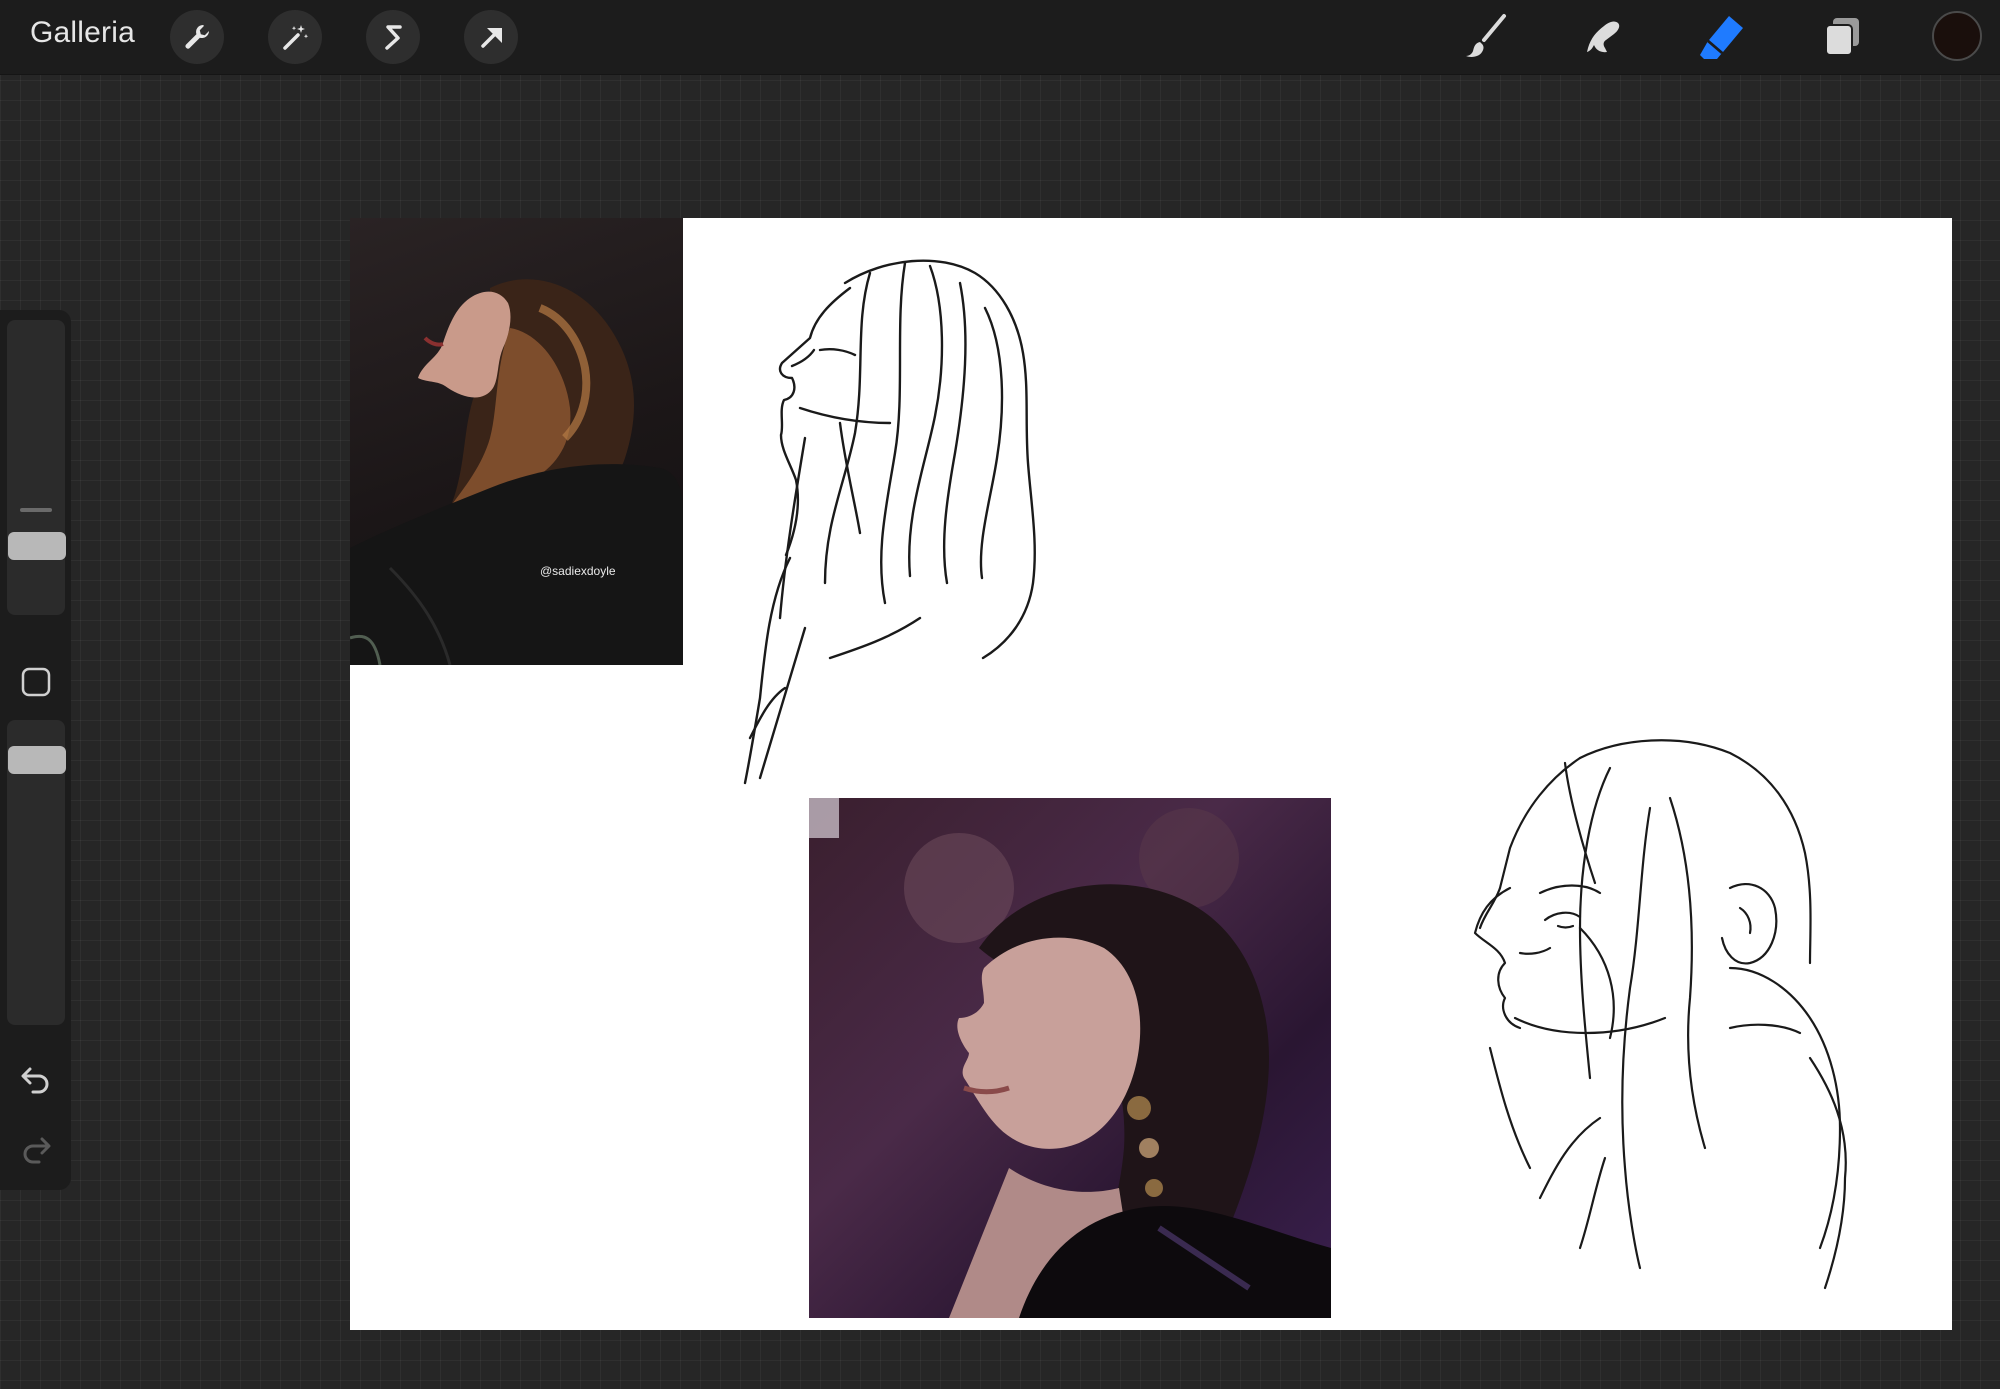  Describe the element at coordinates (37, 546) in the screenshot. I see `brush-size-thumb` at that location.